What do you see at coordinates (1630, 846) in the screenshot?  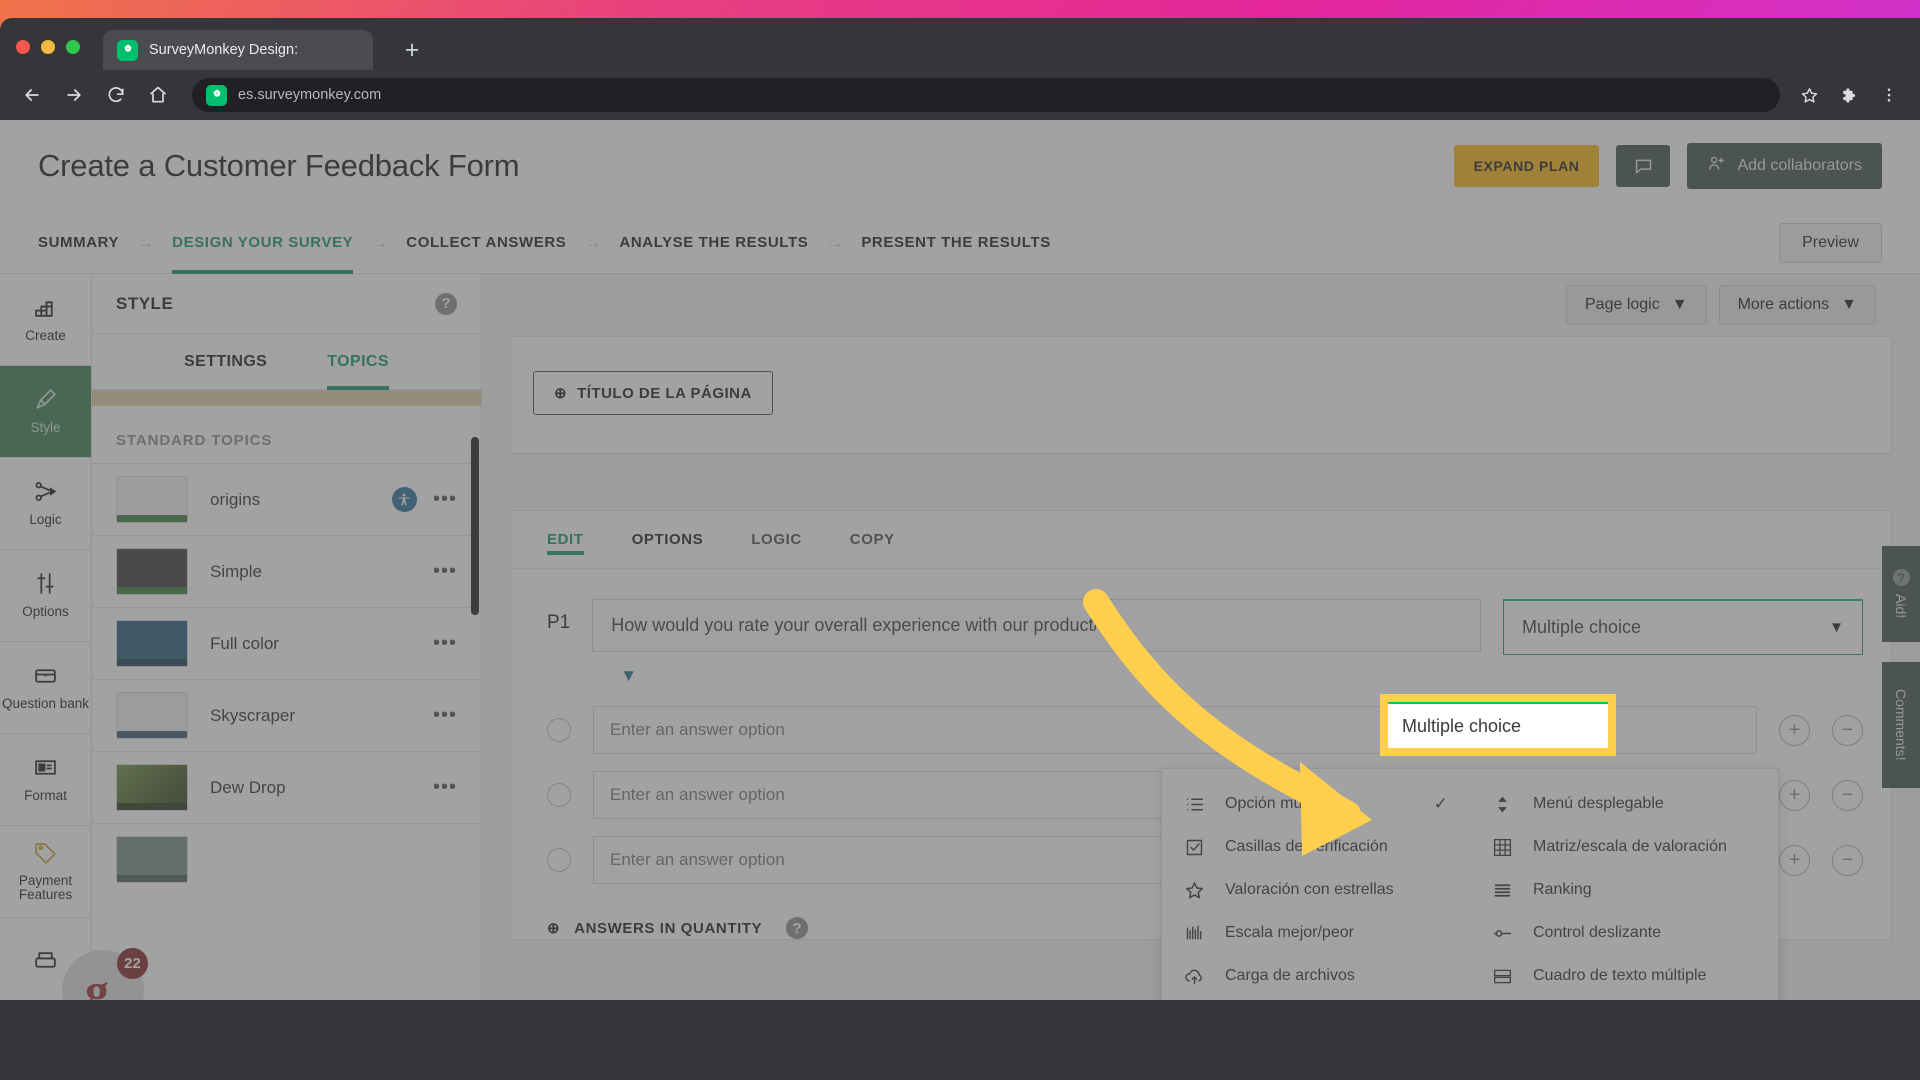 I see `menu-item-label: Matriz/escala de valoración` at bounding box center [1630, 846].